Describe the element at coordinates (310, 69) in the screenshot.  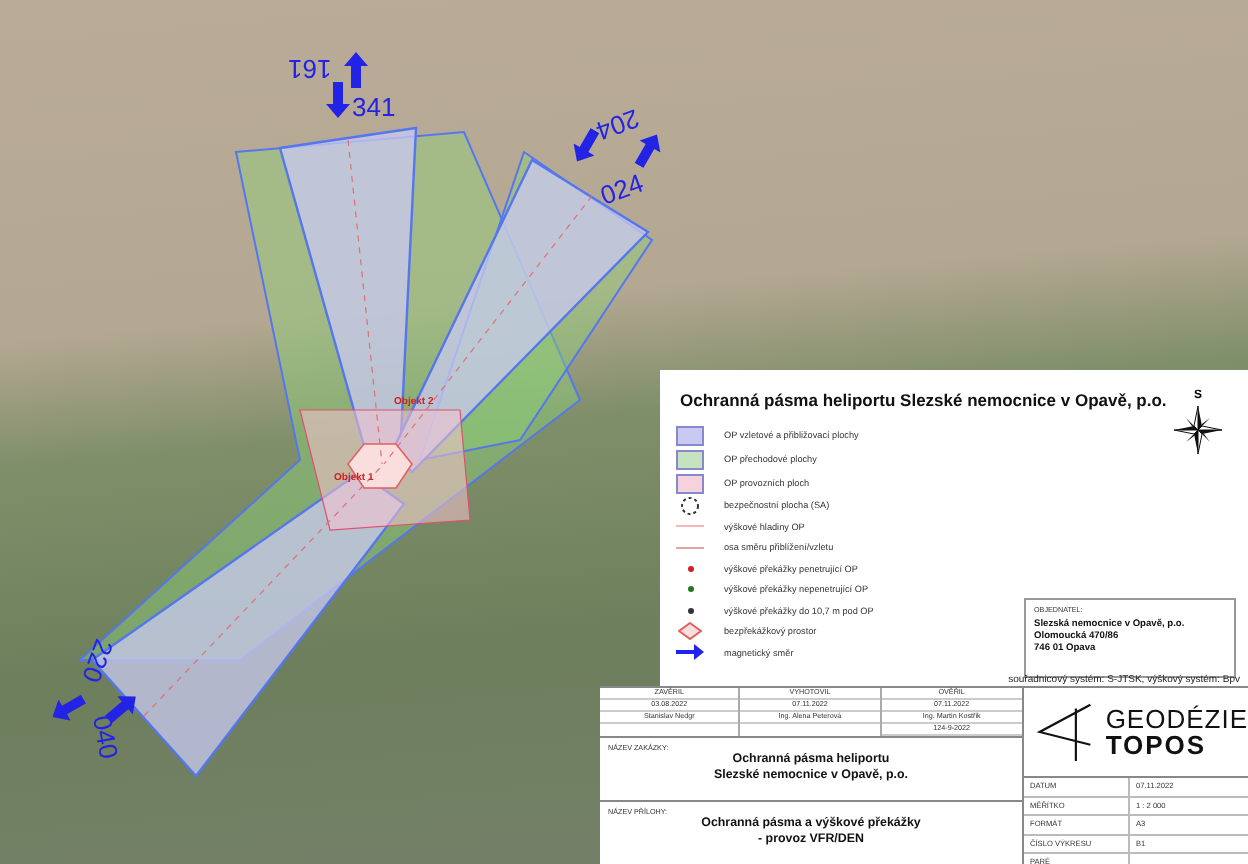
I see `direction-label: 161` at that location.